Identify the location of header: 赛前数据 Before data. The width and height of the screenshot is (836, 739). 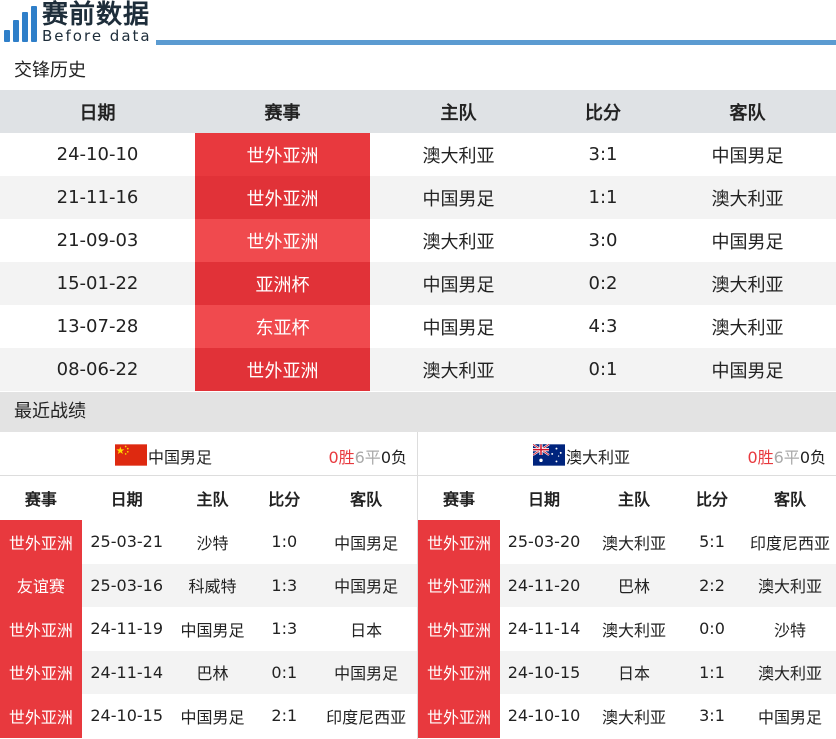
(418, 26).